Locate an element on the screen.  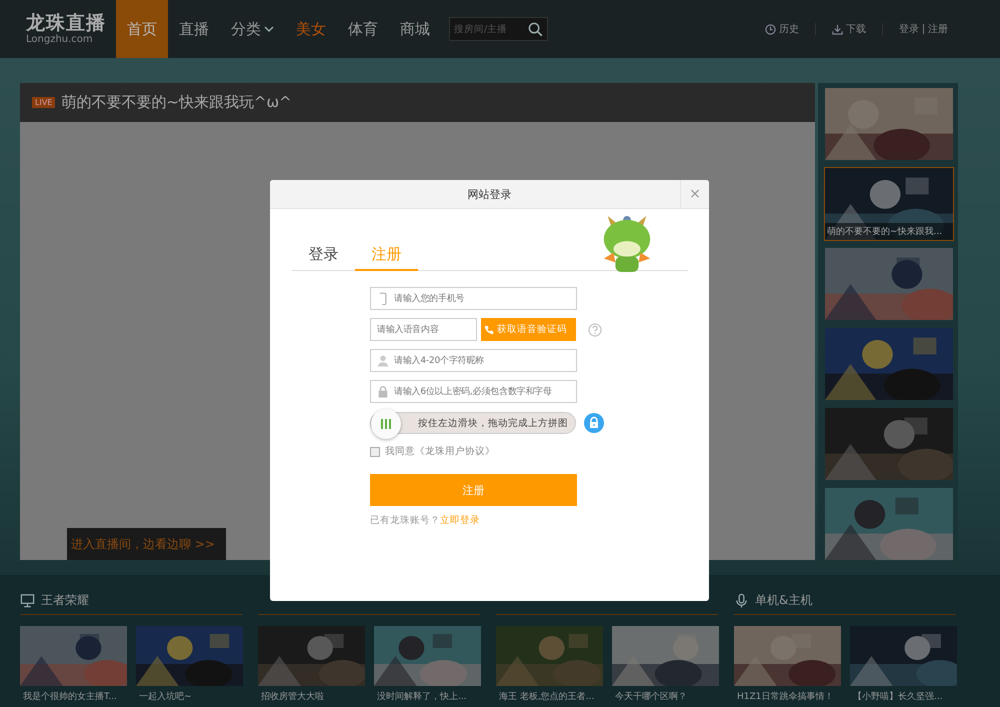
nav-tab: 美女 is located at coordinates (311, 29).